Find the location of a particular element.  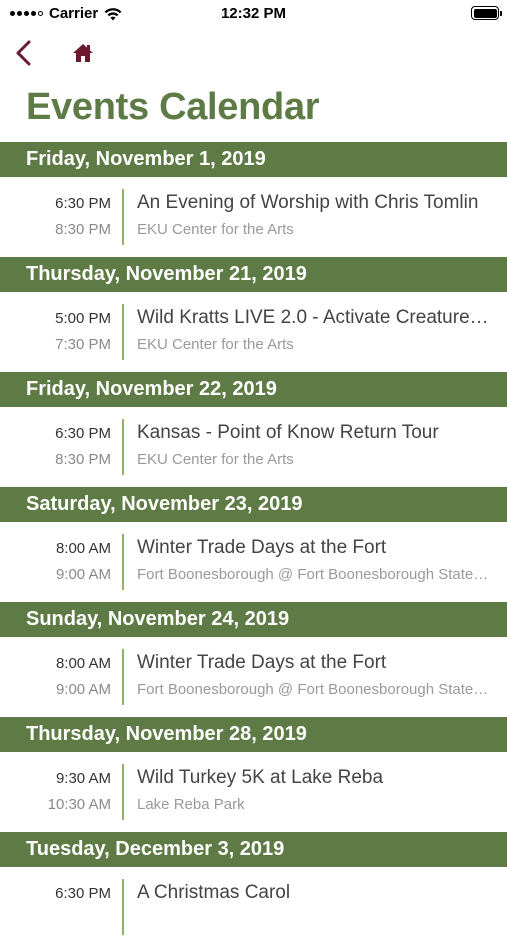

event-location is located at coordinates (313, 920).